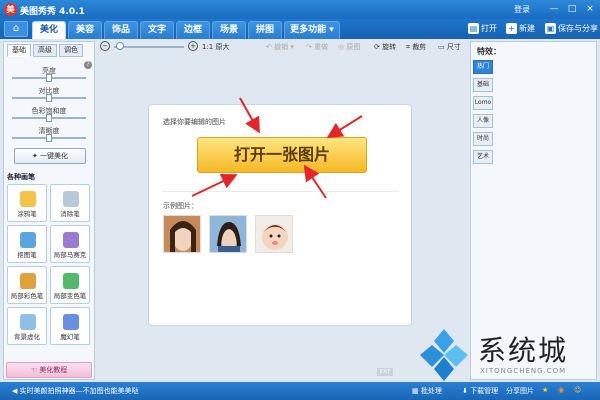 This screenshot has height=400, width=600. Describe the element at coordinates (385, 372) in the screenshot. I see `exif-icon: EXIF` at that location.